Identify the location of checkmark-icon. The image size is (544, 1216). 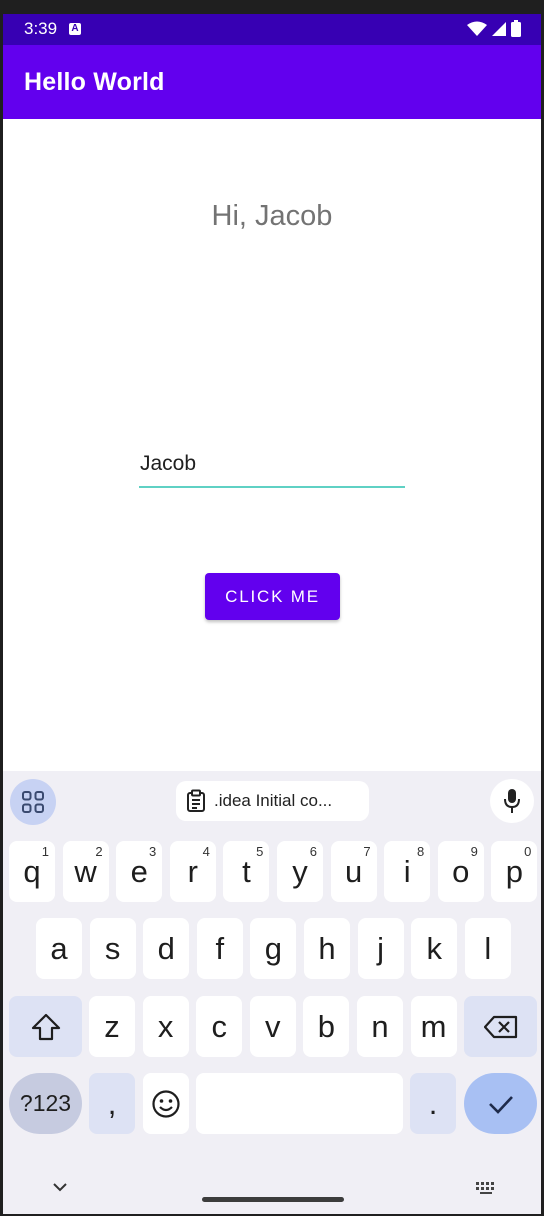
(500, 1104).